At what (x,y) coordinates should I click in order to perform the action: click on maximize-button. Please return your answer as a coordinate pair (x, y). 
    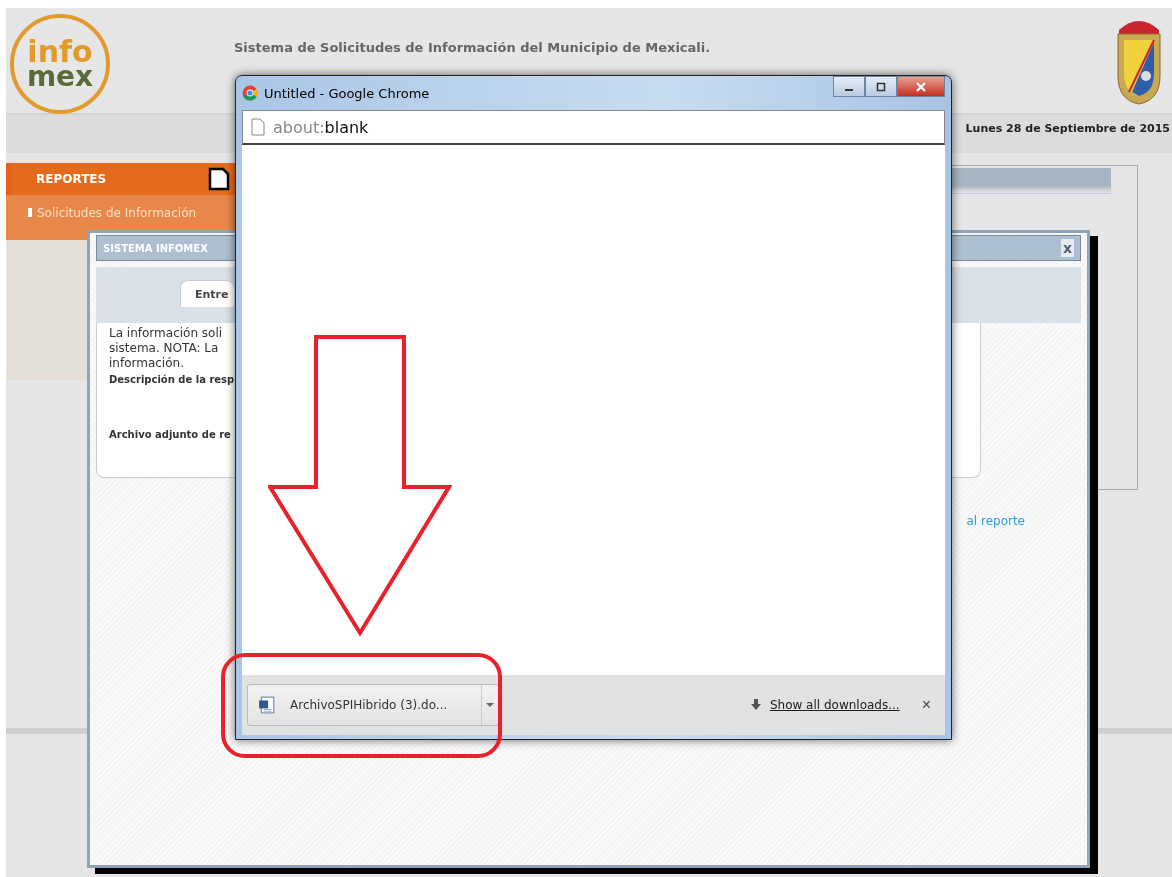
    Looking at the image, I should click on (881, 86).